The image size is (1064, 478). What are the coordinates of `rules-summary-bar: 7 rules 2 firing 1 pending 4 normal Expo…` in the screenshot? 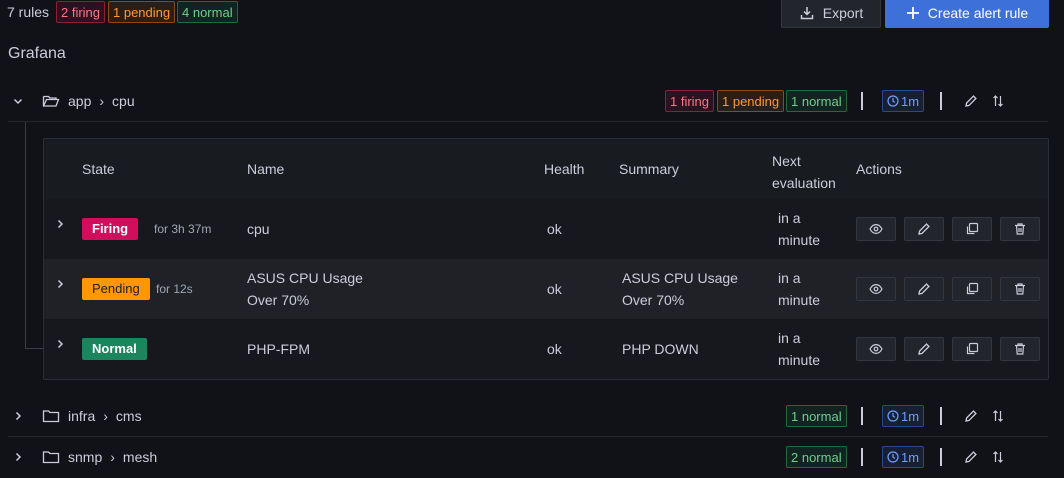 It's located at (532, 14).